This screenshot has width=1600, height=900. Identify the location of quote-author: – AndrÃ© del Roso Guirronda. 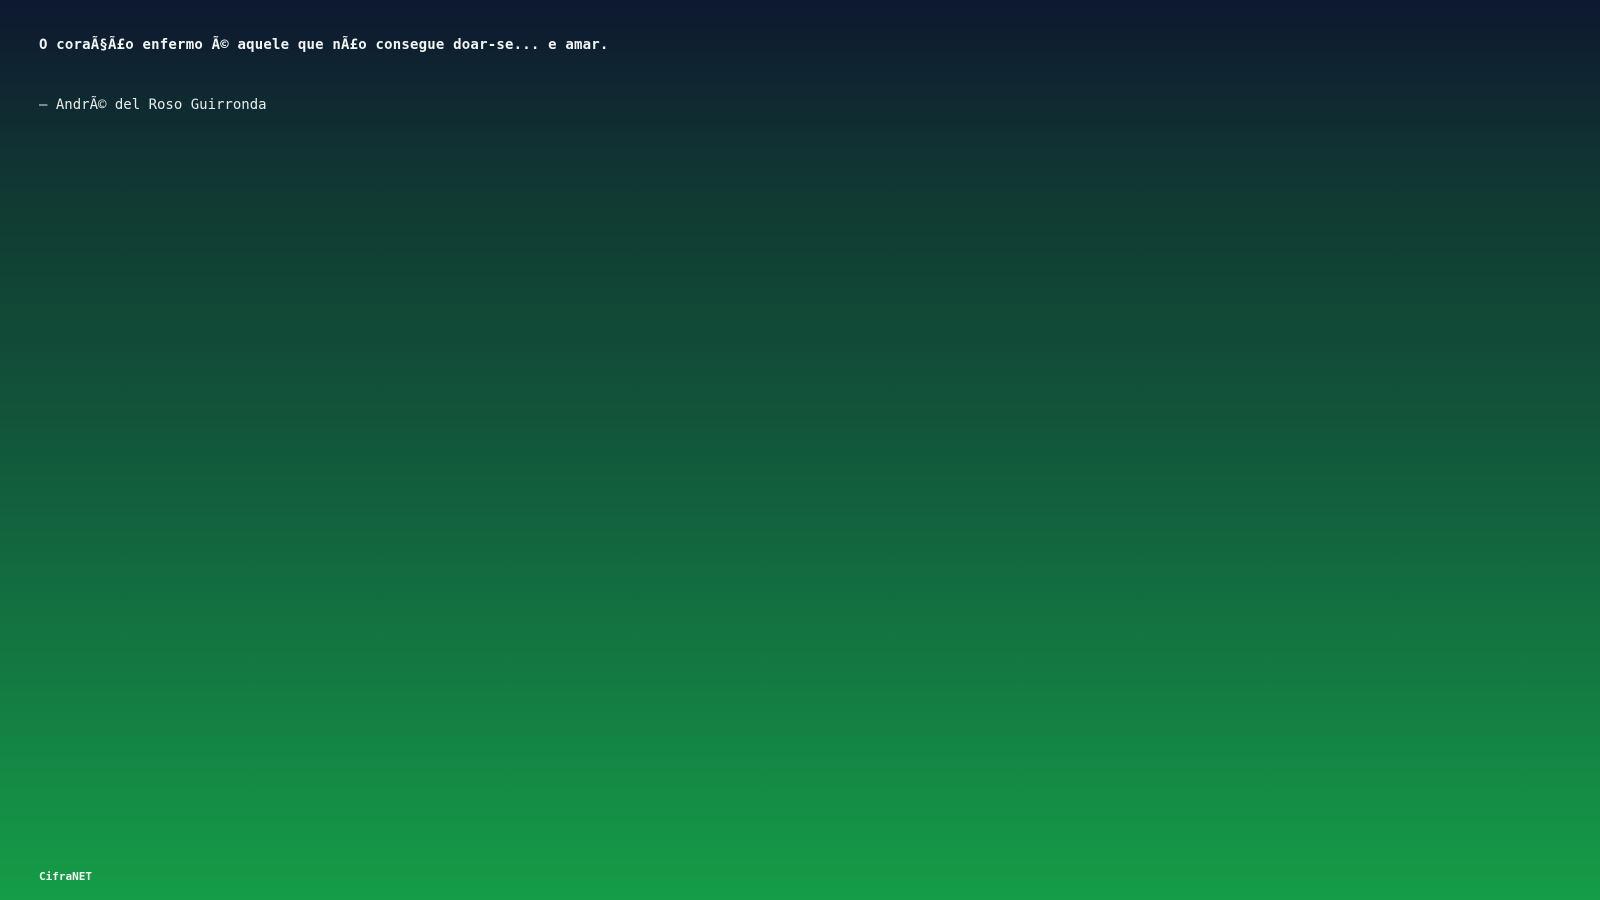
(153, 105).